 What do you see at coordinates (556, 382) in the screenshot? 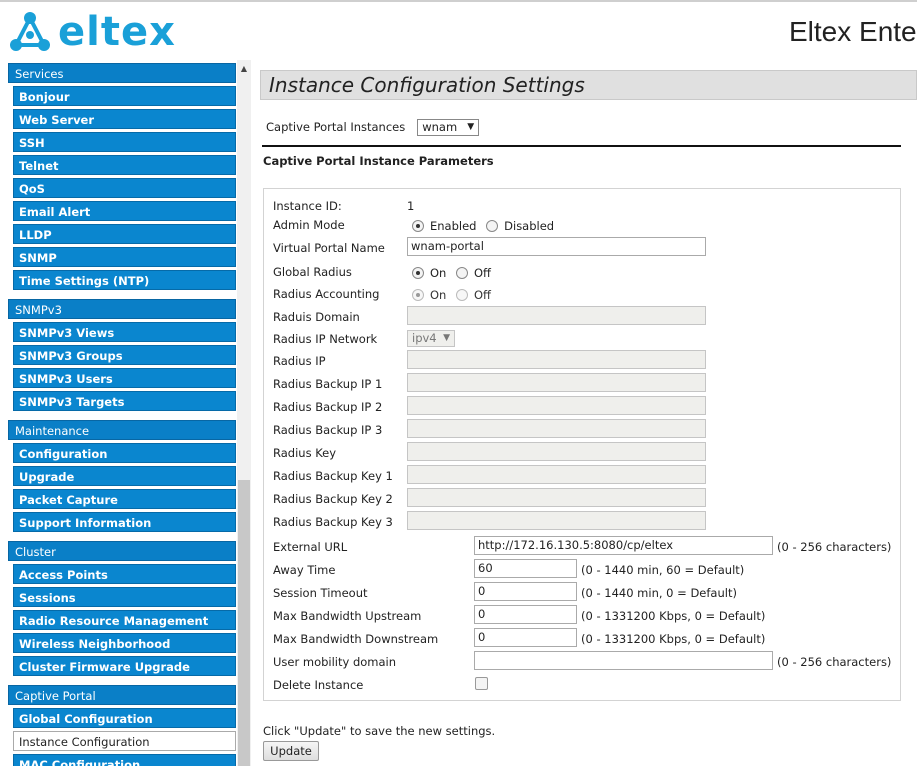
I see `radius-backup-ip-1-input` at bounding box center [556, 382].